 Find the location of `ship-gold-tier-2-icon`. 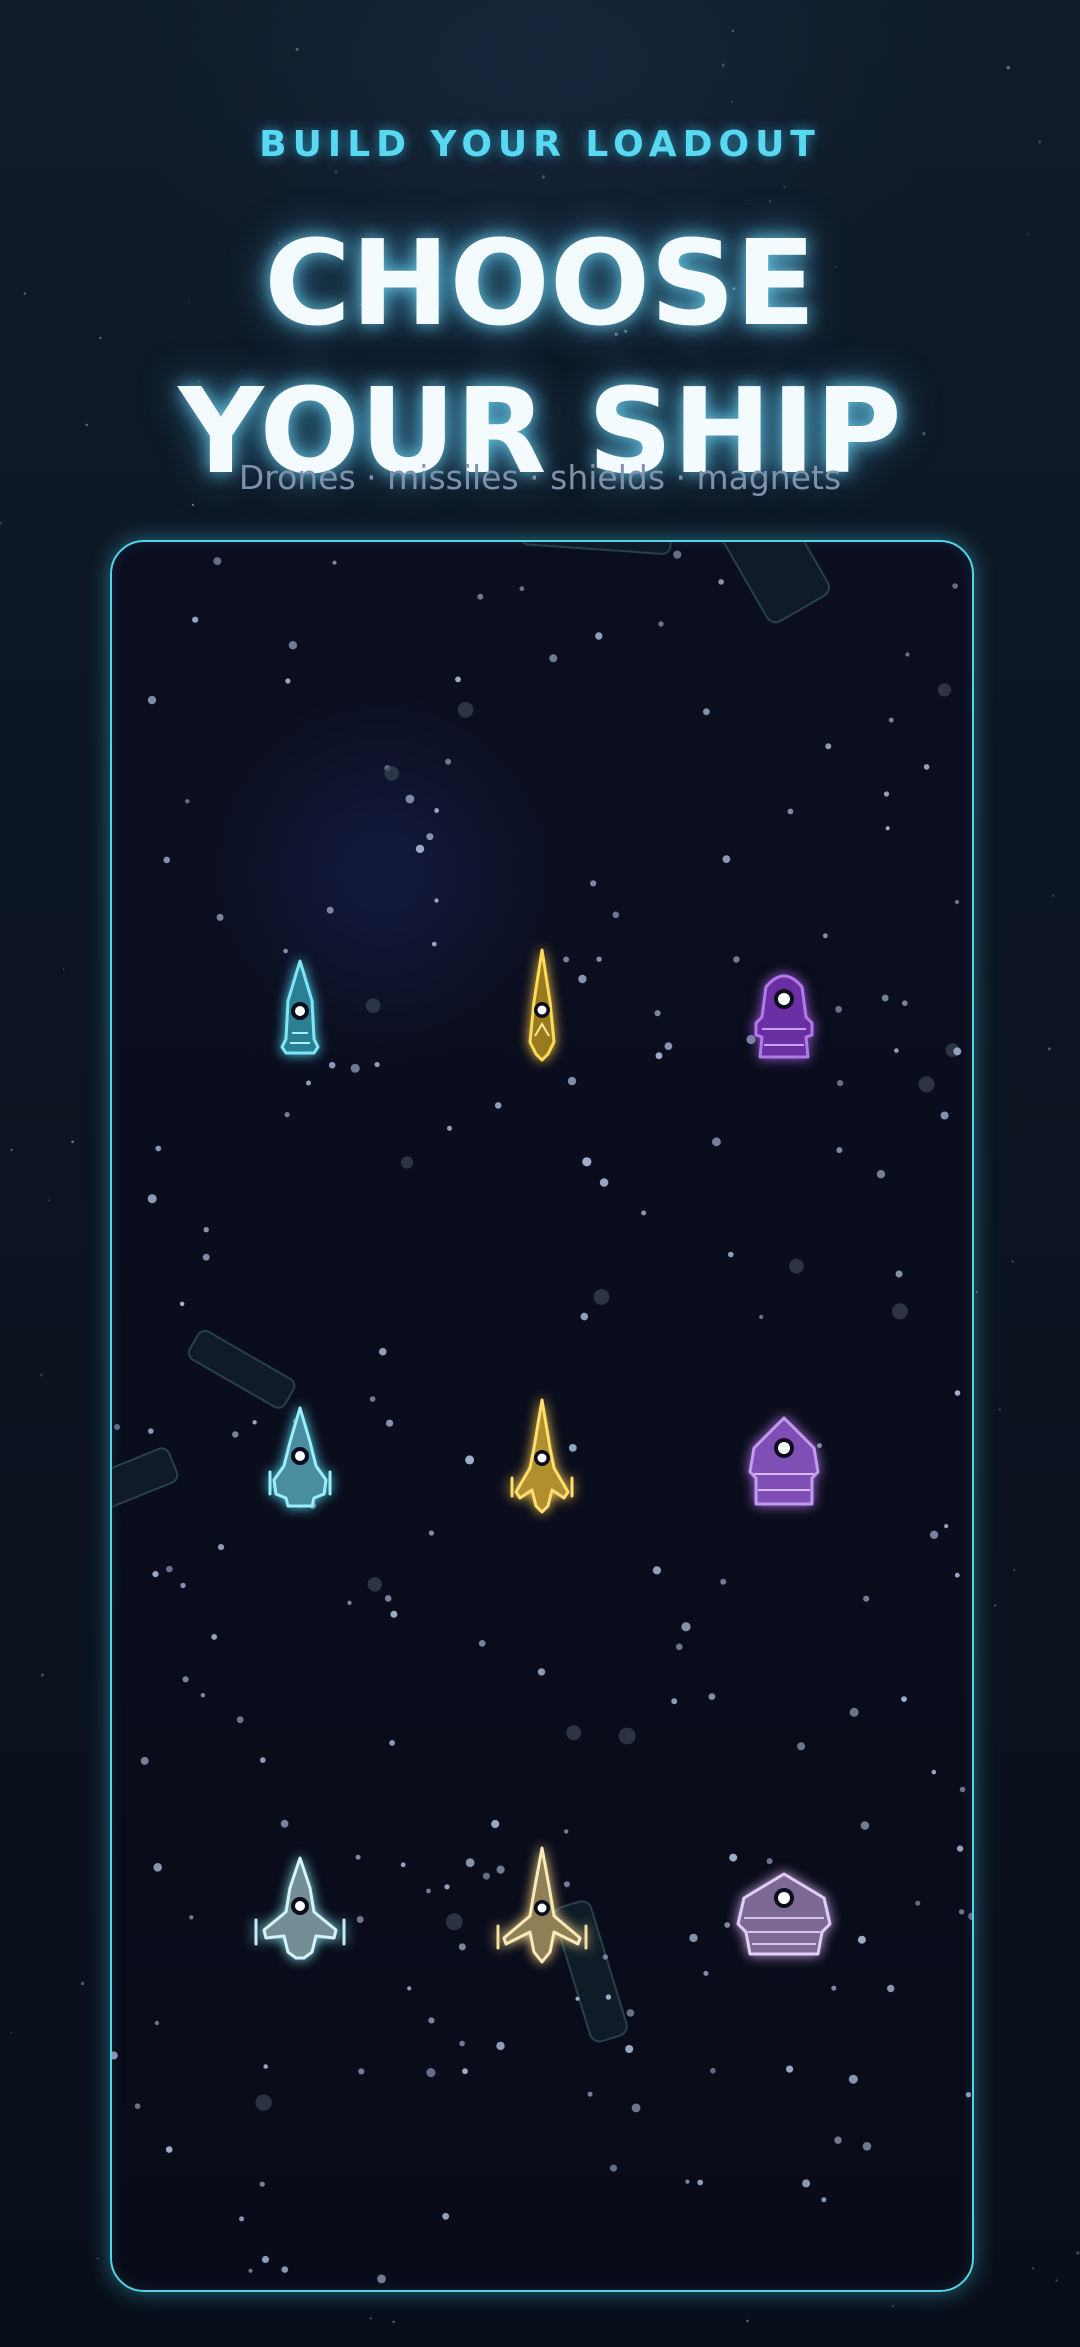

ship-gold-tier-2-icon is located at coordinates (542, 1456).